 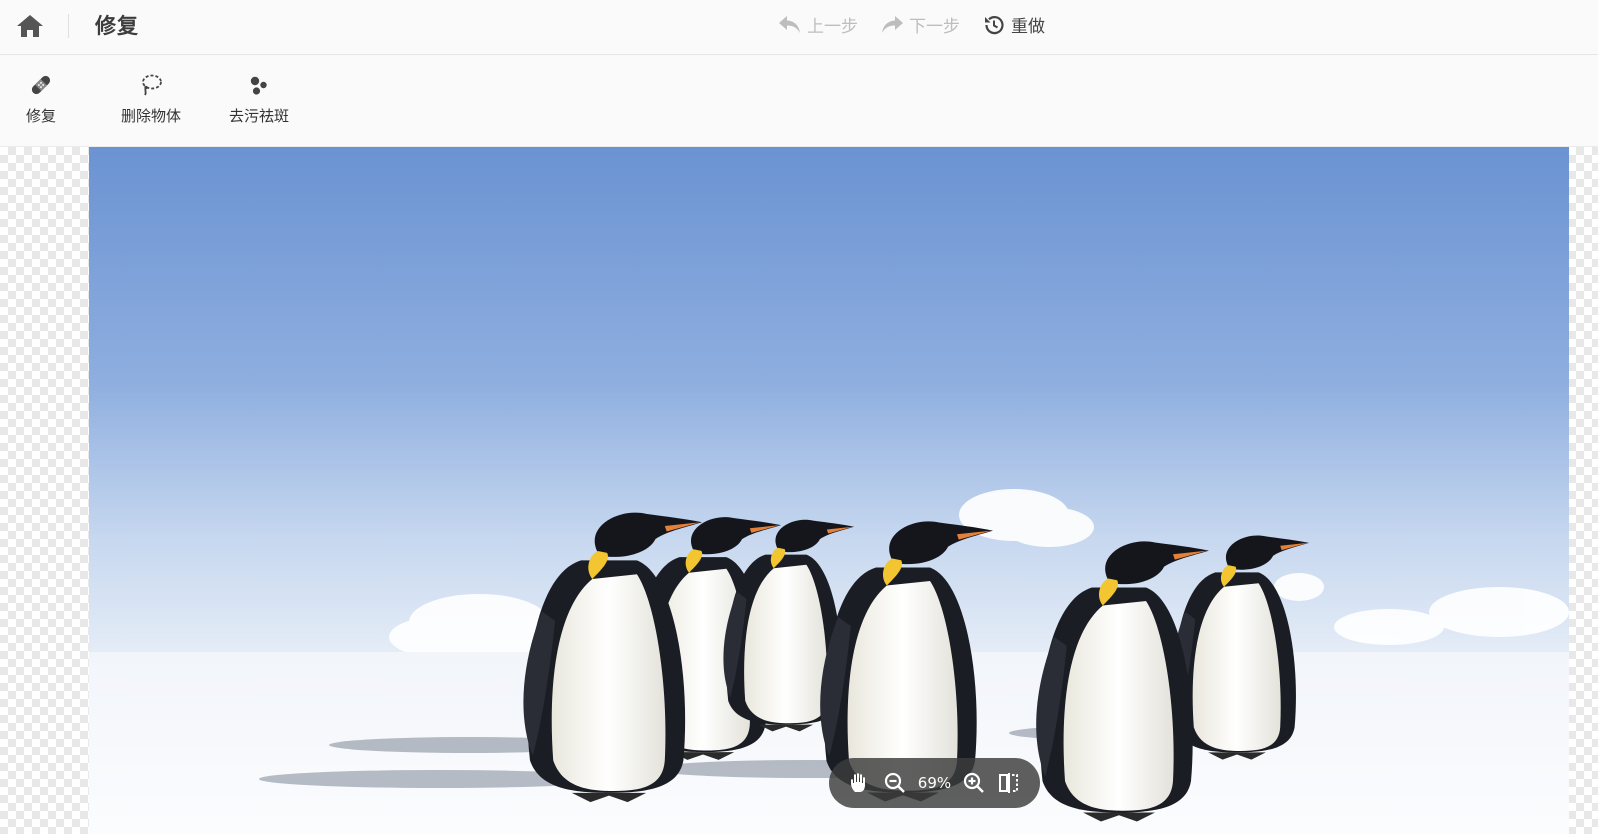 I want to click on reset-button: 重做, so click(x=1013, y=24).